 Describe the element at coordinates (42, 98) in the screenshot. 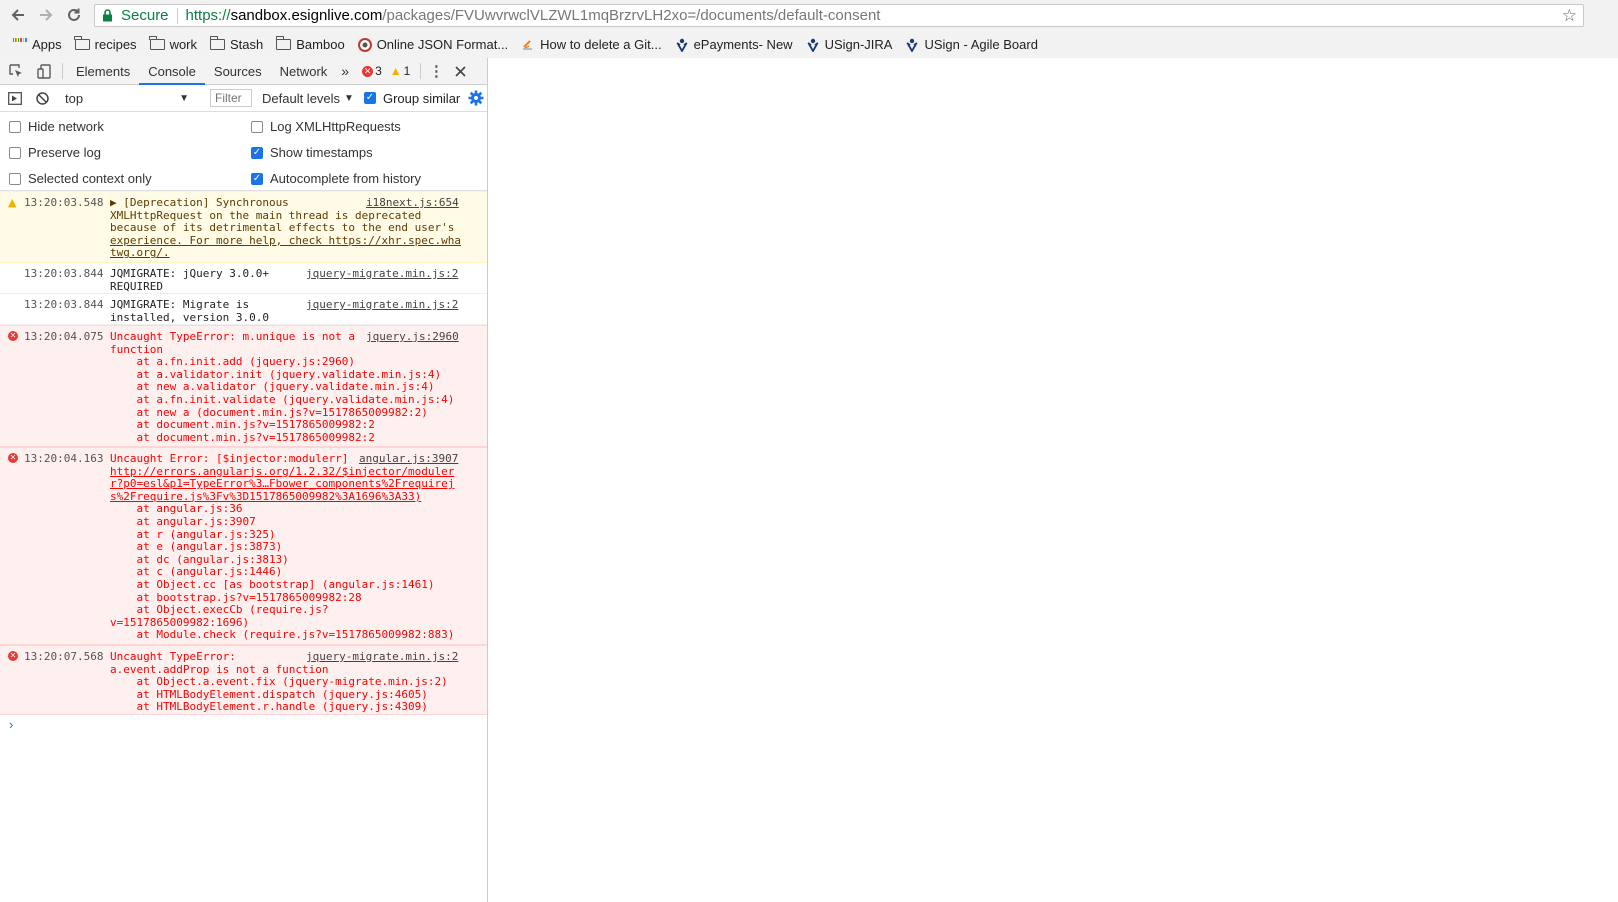

I see `clear-console-button` at that location.